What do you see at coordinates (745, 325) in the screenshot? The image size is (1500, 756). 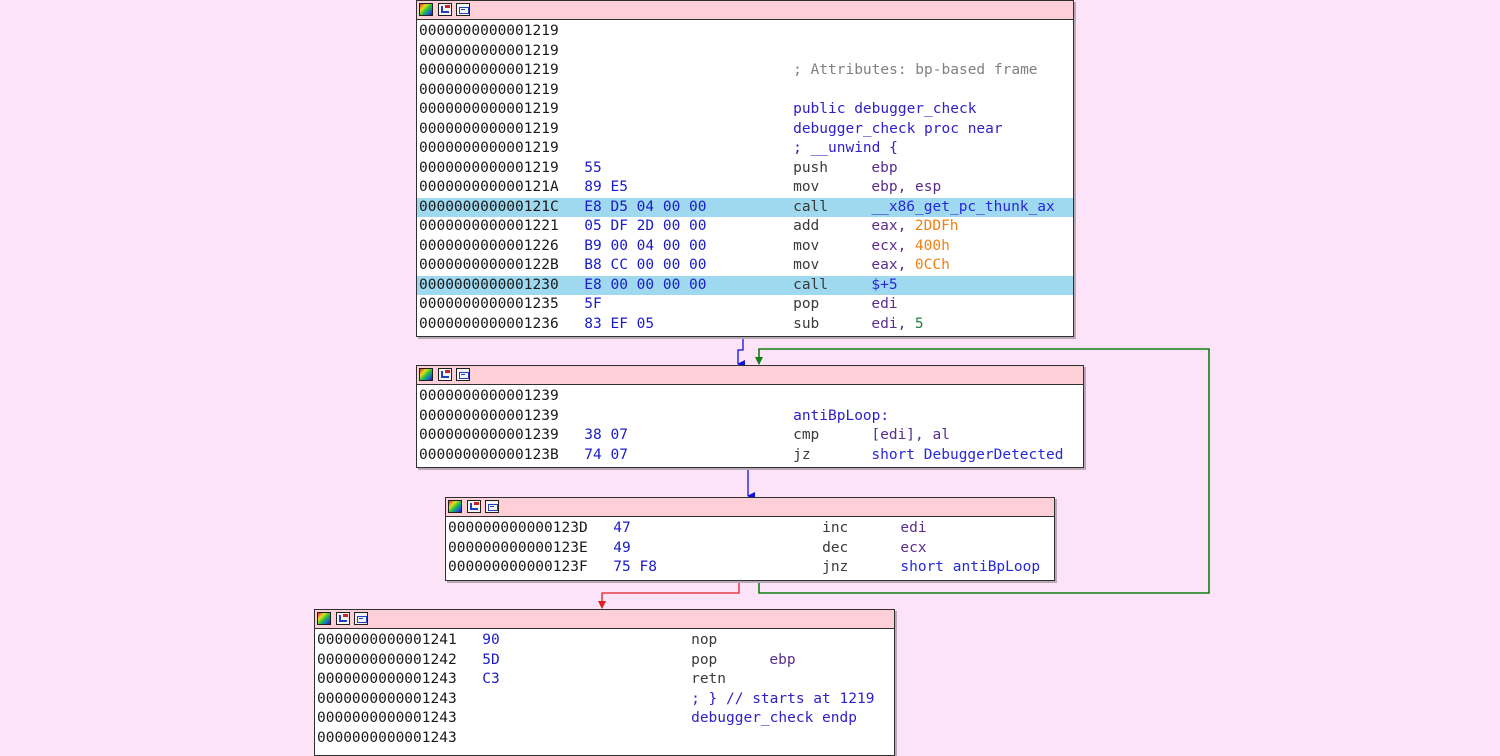 I see `disasm-line: 0000000000001236 83 EF 05 sub edi, 5` at bounding box center [745, 325].